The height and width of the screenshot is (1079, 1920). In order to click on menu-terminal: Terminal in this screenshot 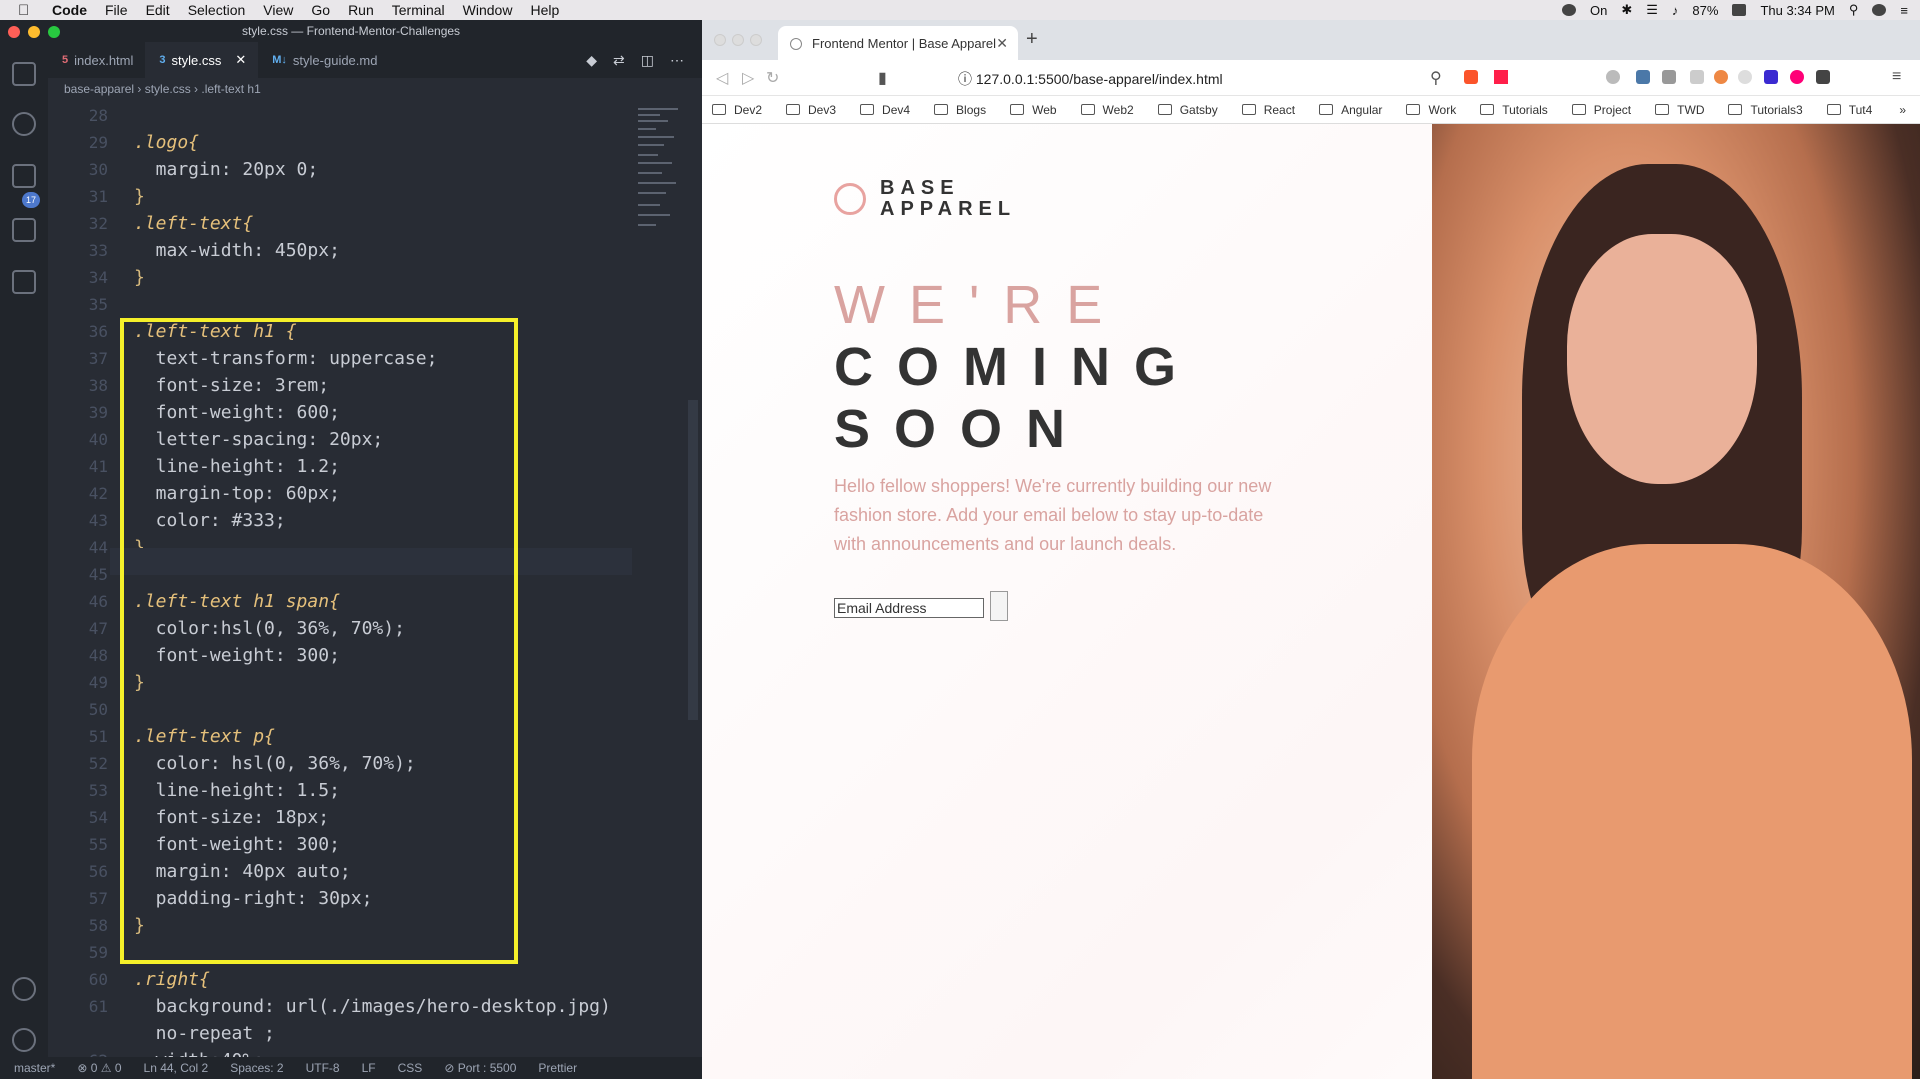, I will do `click(418, 10)`.